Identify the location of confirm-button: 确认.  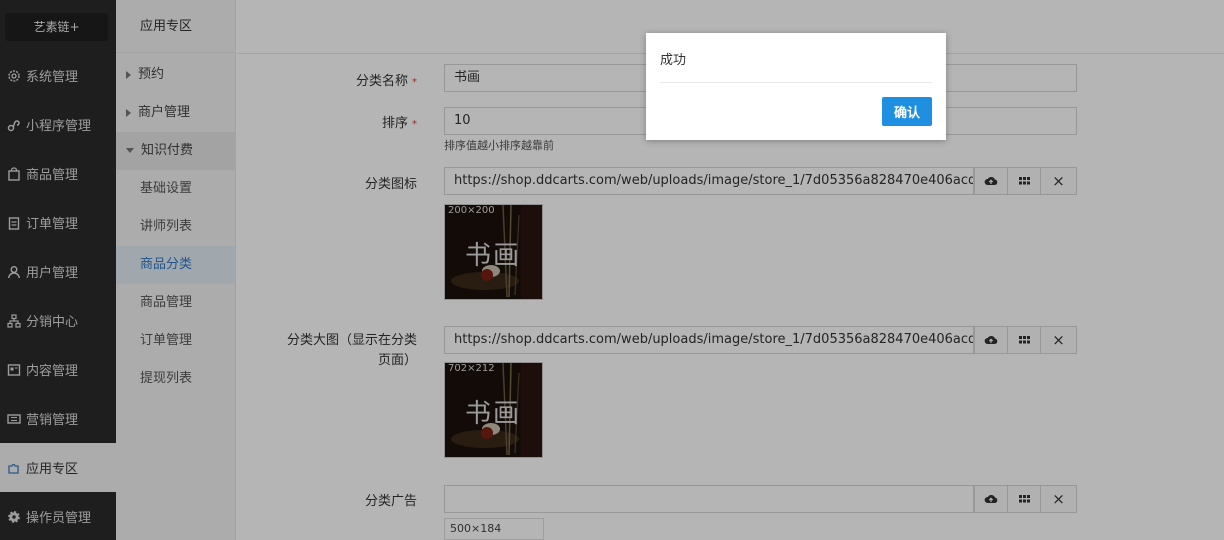
(907, 111).